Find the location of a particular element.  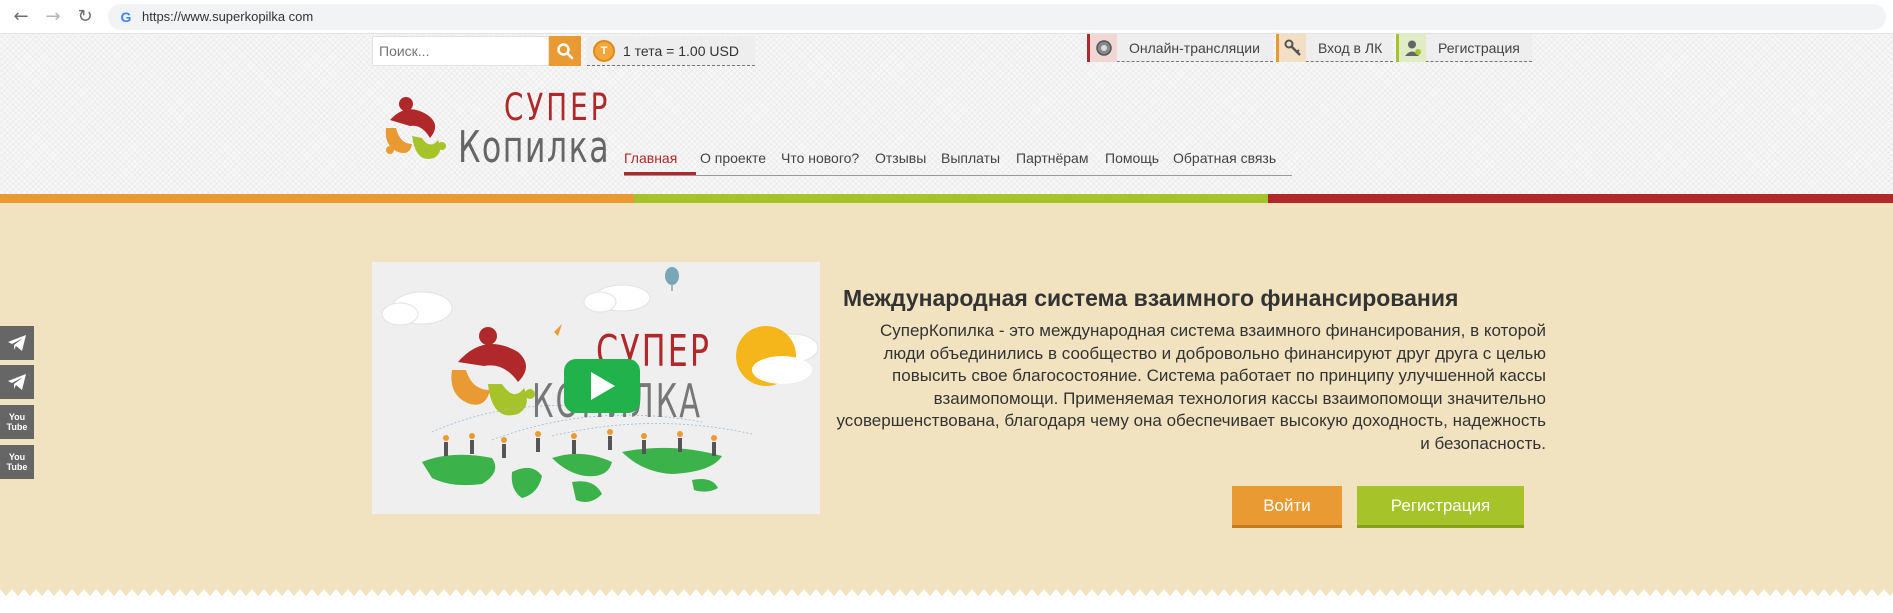

reload-icon: ↻ is located at coordinates (85, 17).